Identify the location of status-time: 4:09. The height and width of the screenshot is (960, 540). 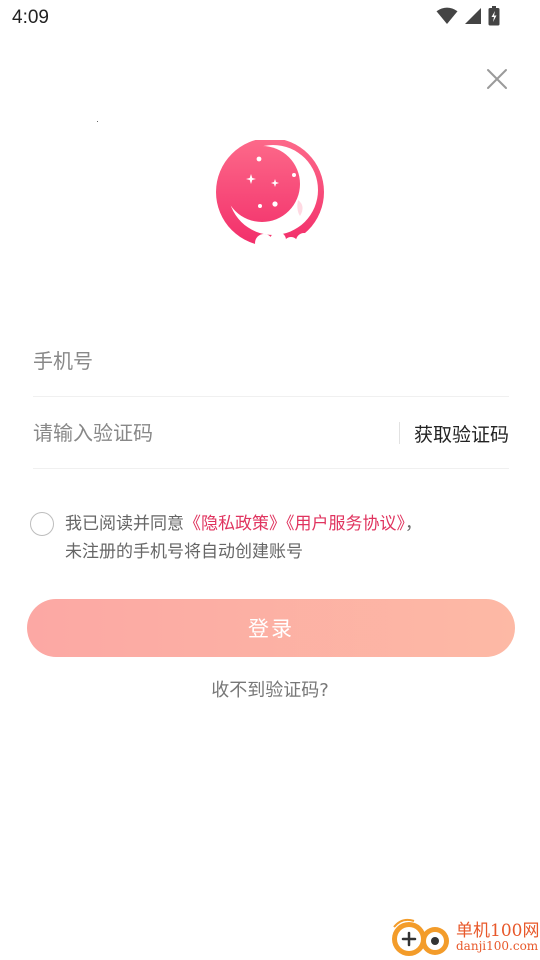
(30, 17).